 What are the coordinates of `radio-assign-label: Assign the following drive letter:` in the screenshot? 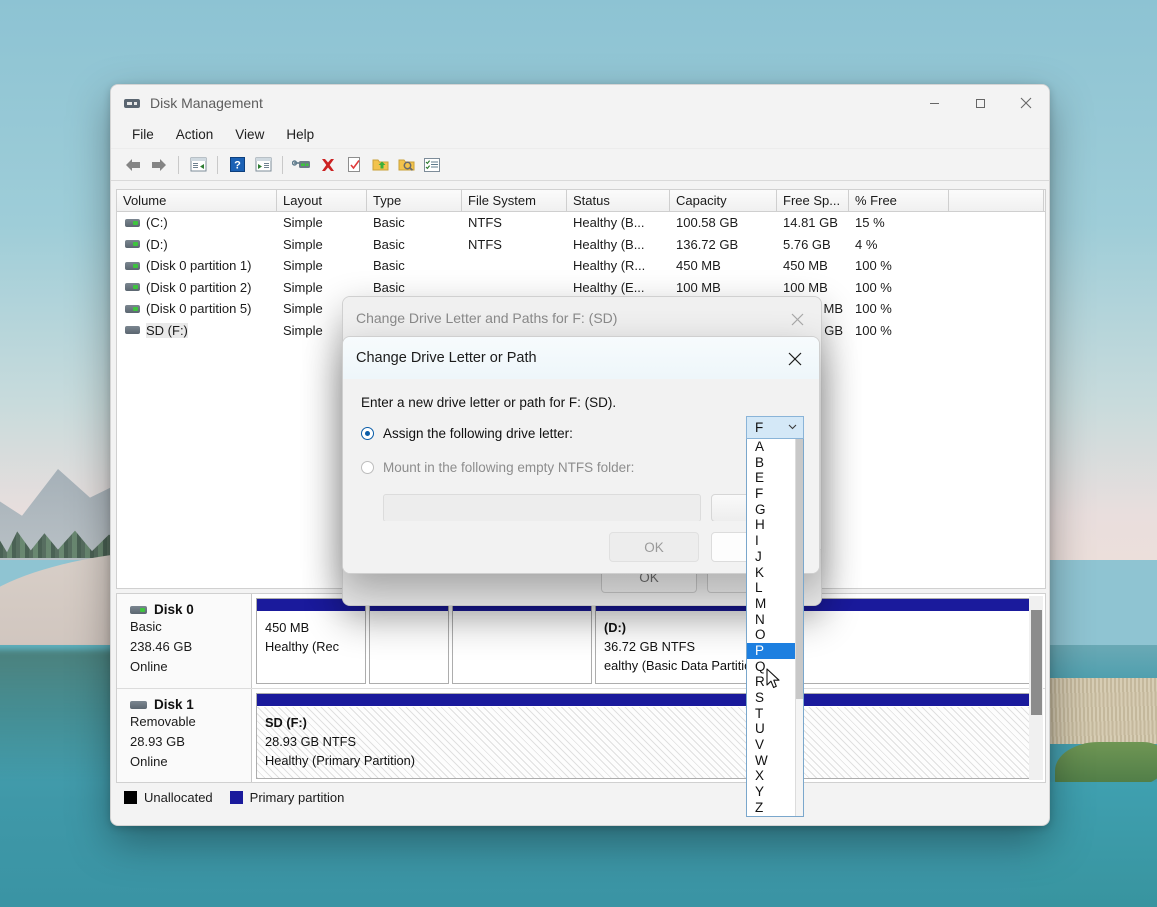 It's located at (478, 433).